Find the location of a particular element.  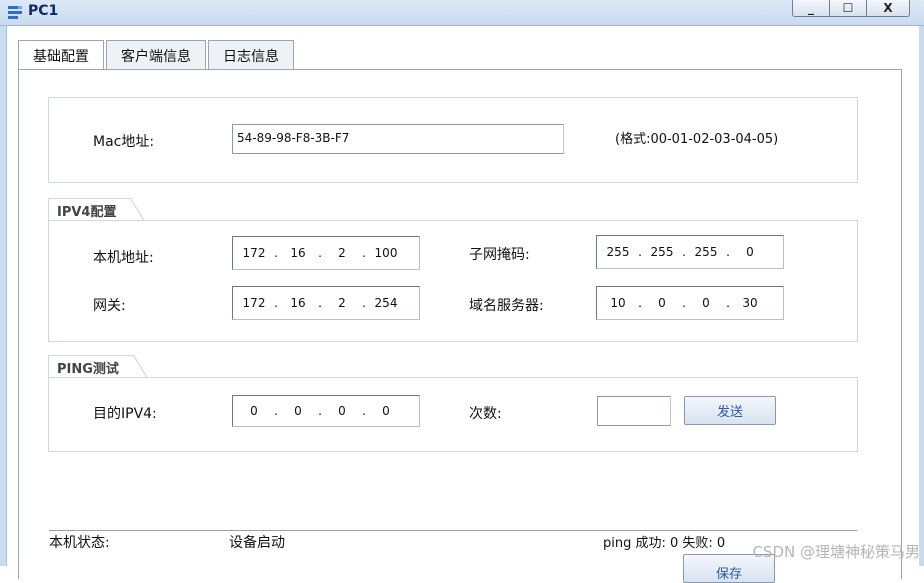

dest-ipv4-field: 0. 0. 0. 0 is located at coordinates (326, 411).